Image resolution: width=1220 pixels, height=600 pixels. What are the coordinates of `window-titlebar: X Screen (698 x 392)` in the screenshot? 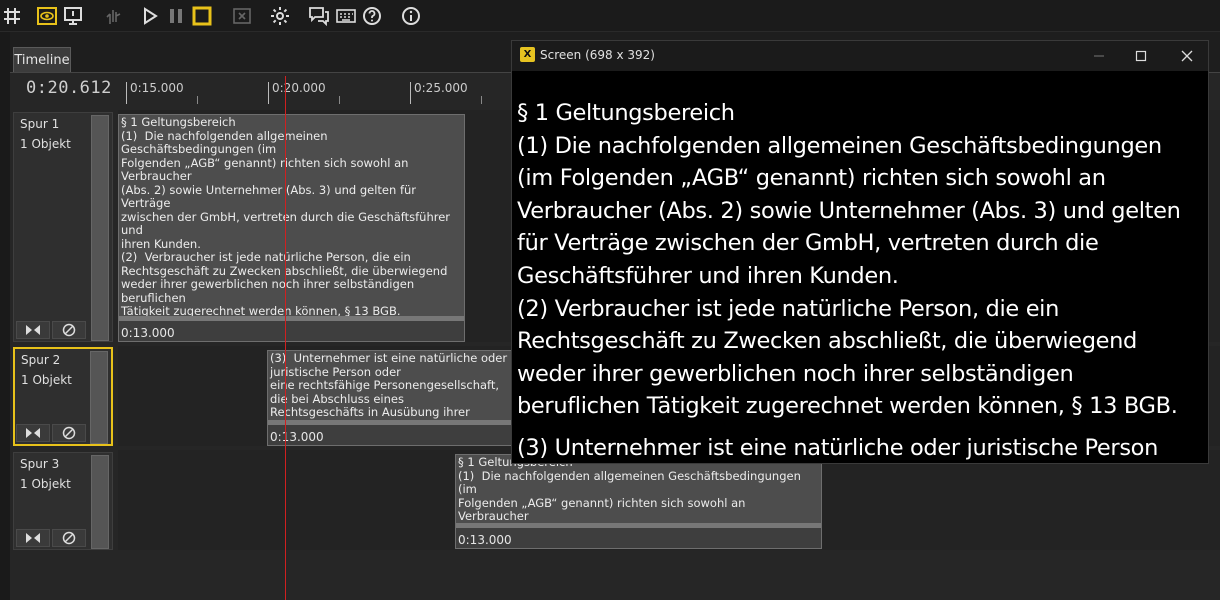 It's located at (860, 56).